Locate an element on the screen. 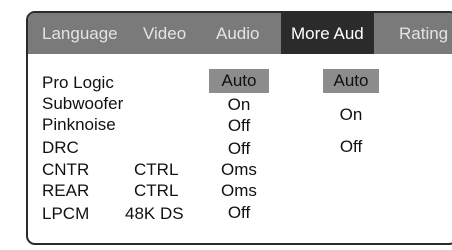 The height and width of the screenshot is (250, 452). setting-value-lpcm: Off is located at coordinates (239, 212).